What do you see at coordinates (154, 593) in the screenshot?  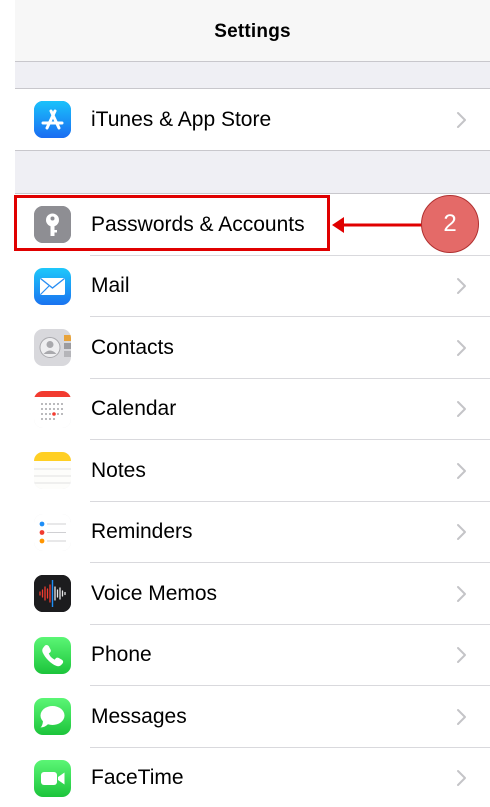 I see `settings-row-label: Voice Memos` at bounding box center [154, 593].